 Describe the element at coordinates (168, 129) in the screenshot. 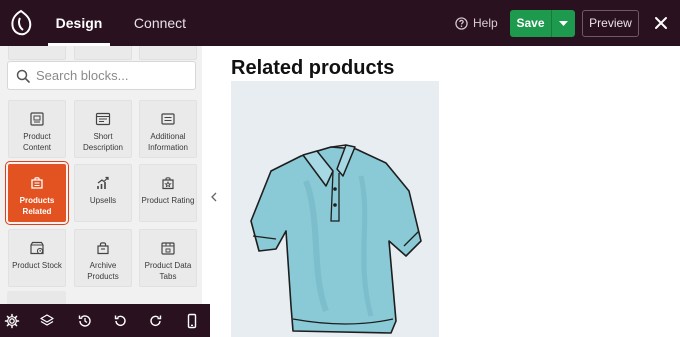

I see `block-additional-information: Additional Information` at that location.